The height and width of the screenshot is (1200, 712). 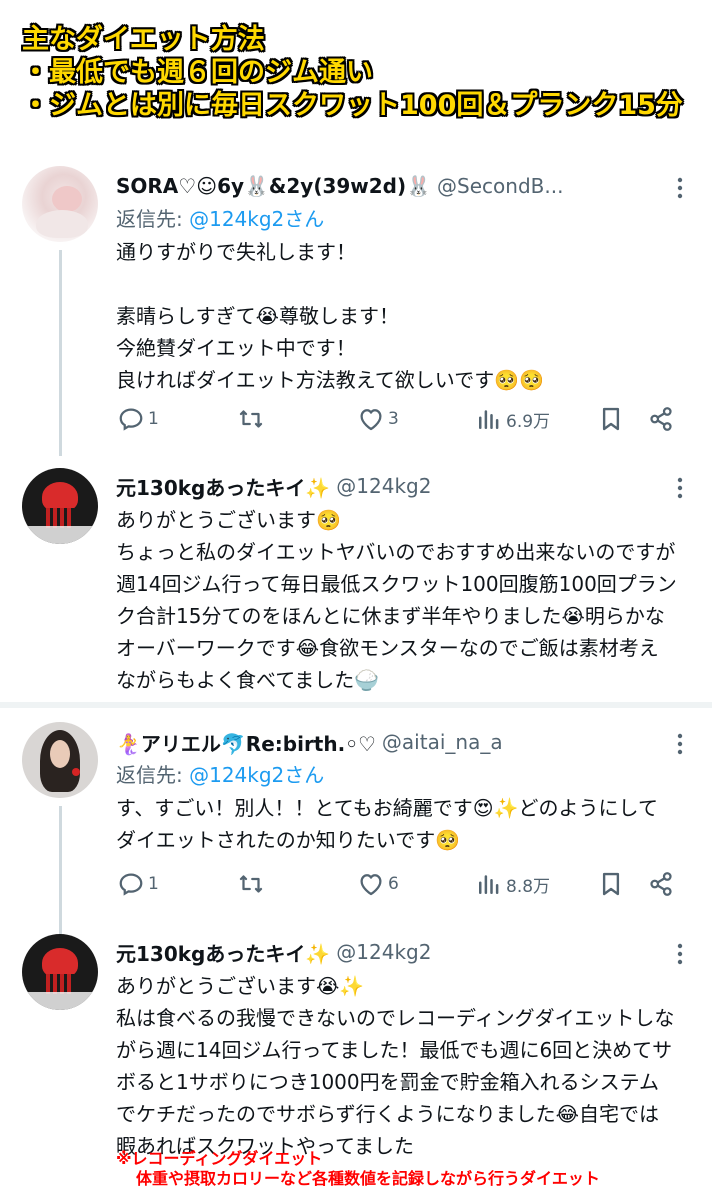 I want to click on views-button: 6.9万, so click(x=512, y=419).